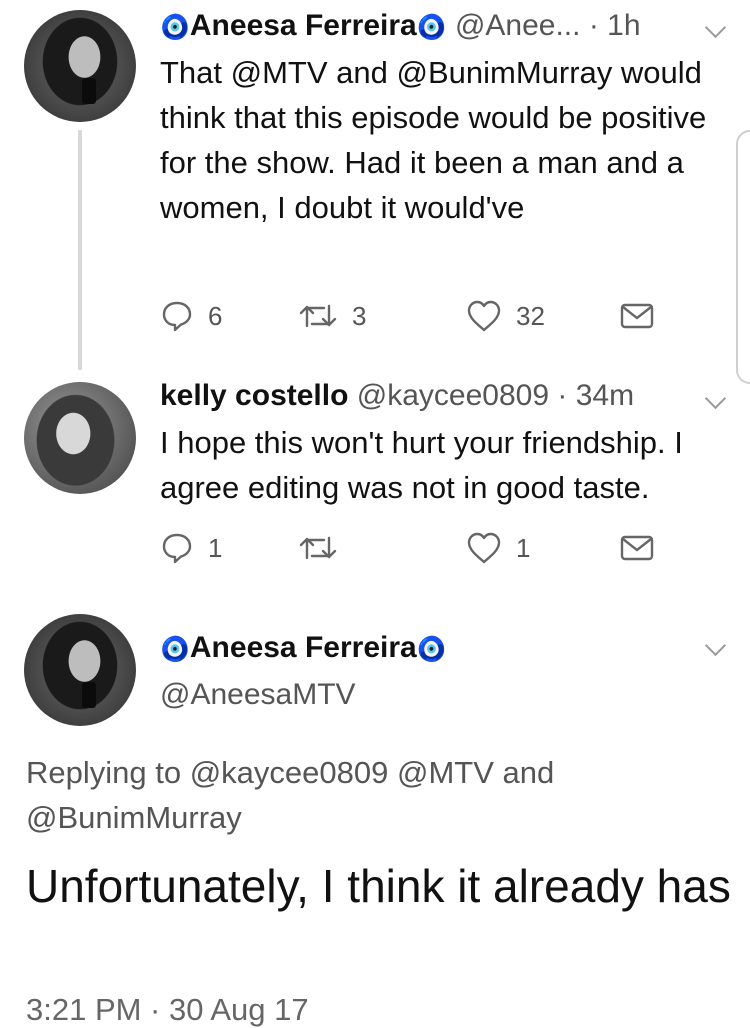 Image resolution: width=750 pixels, height=1028 pixels. What do you see at coordinates (743, 257) in the screenshot?
I see `scrollbar` at bounding box center [743, 257].